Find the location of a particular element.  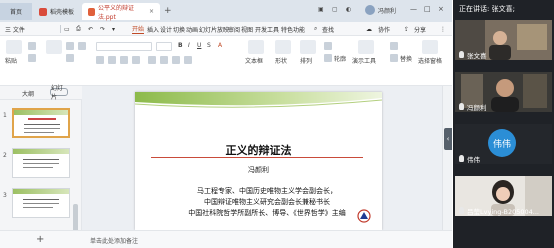

menu-review: 审阅 is located at coordinates (234, 29).